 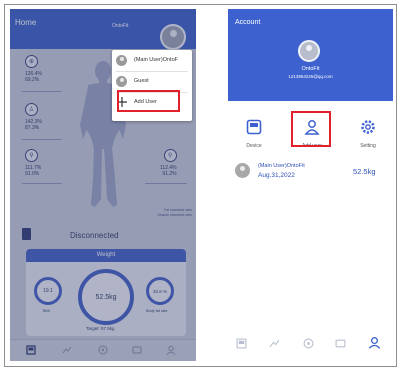 What do you see at coordinates (364, 171) in the screenshot?
I see `record-weight: 52.5kg` at bounding box center [364, 171].